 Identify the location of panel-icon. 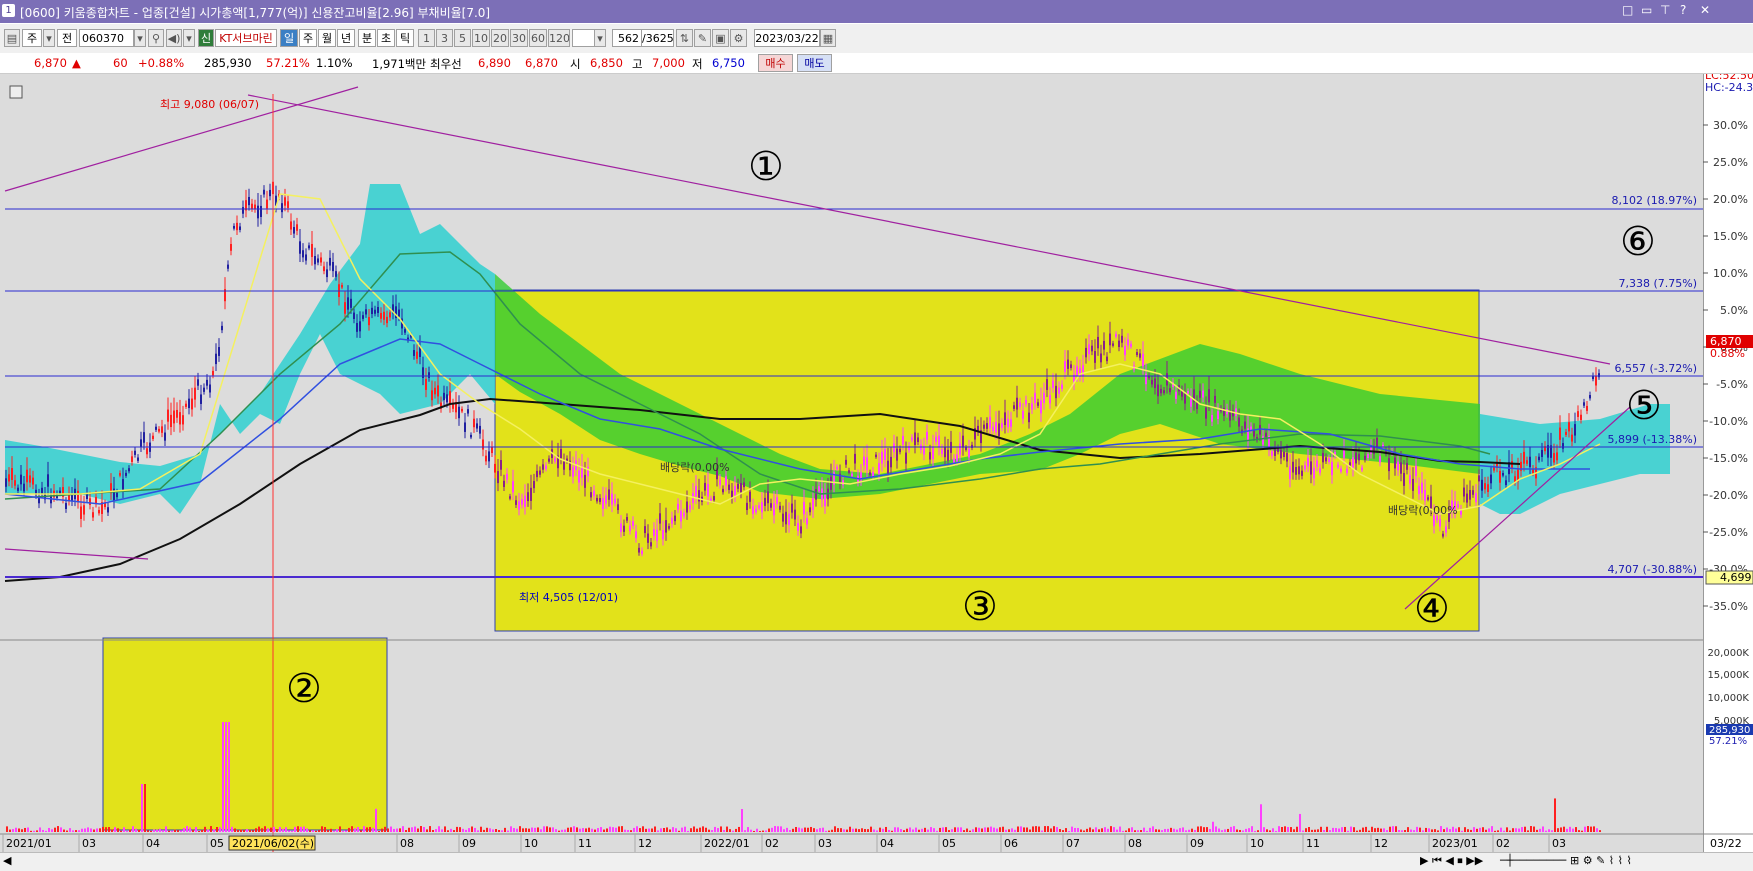
(16, 92).